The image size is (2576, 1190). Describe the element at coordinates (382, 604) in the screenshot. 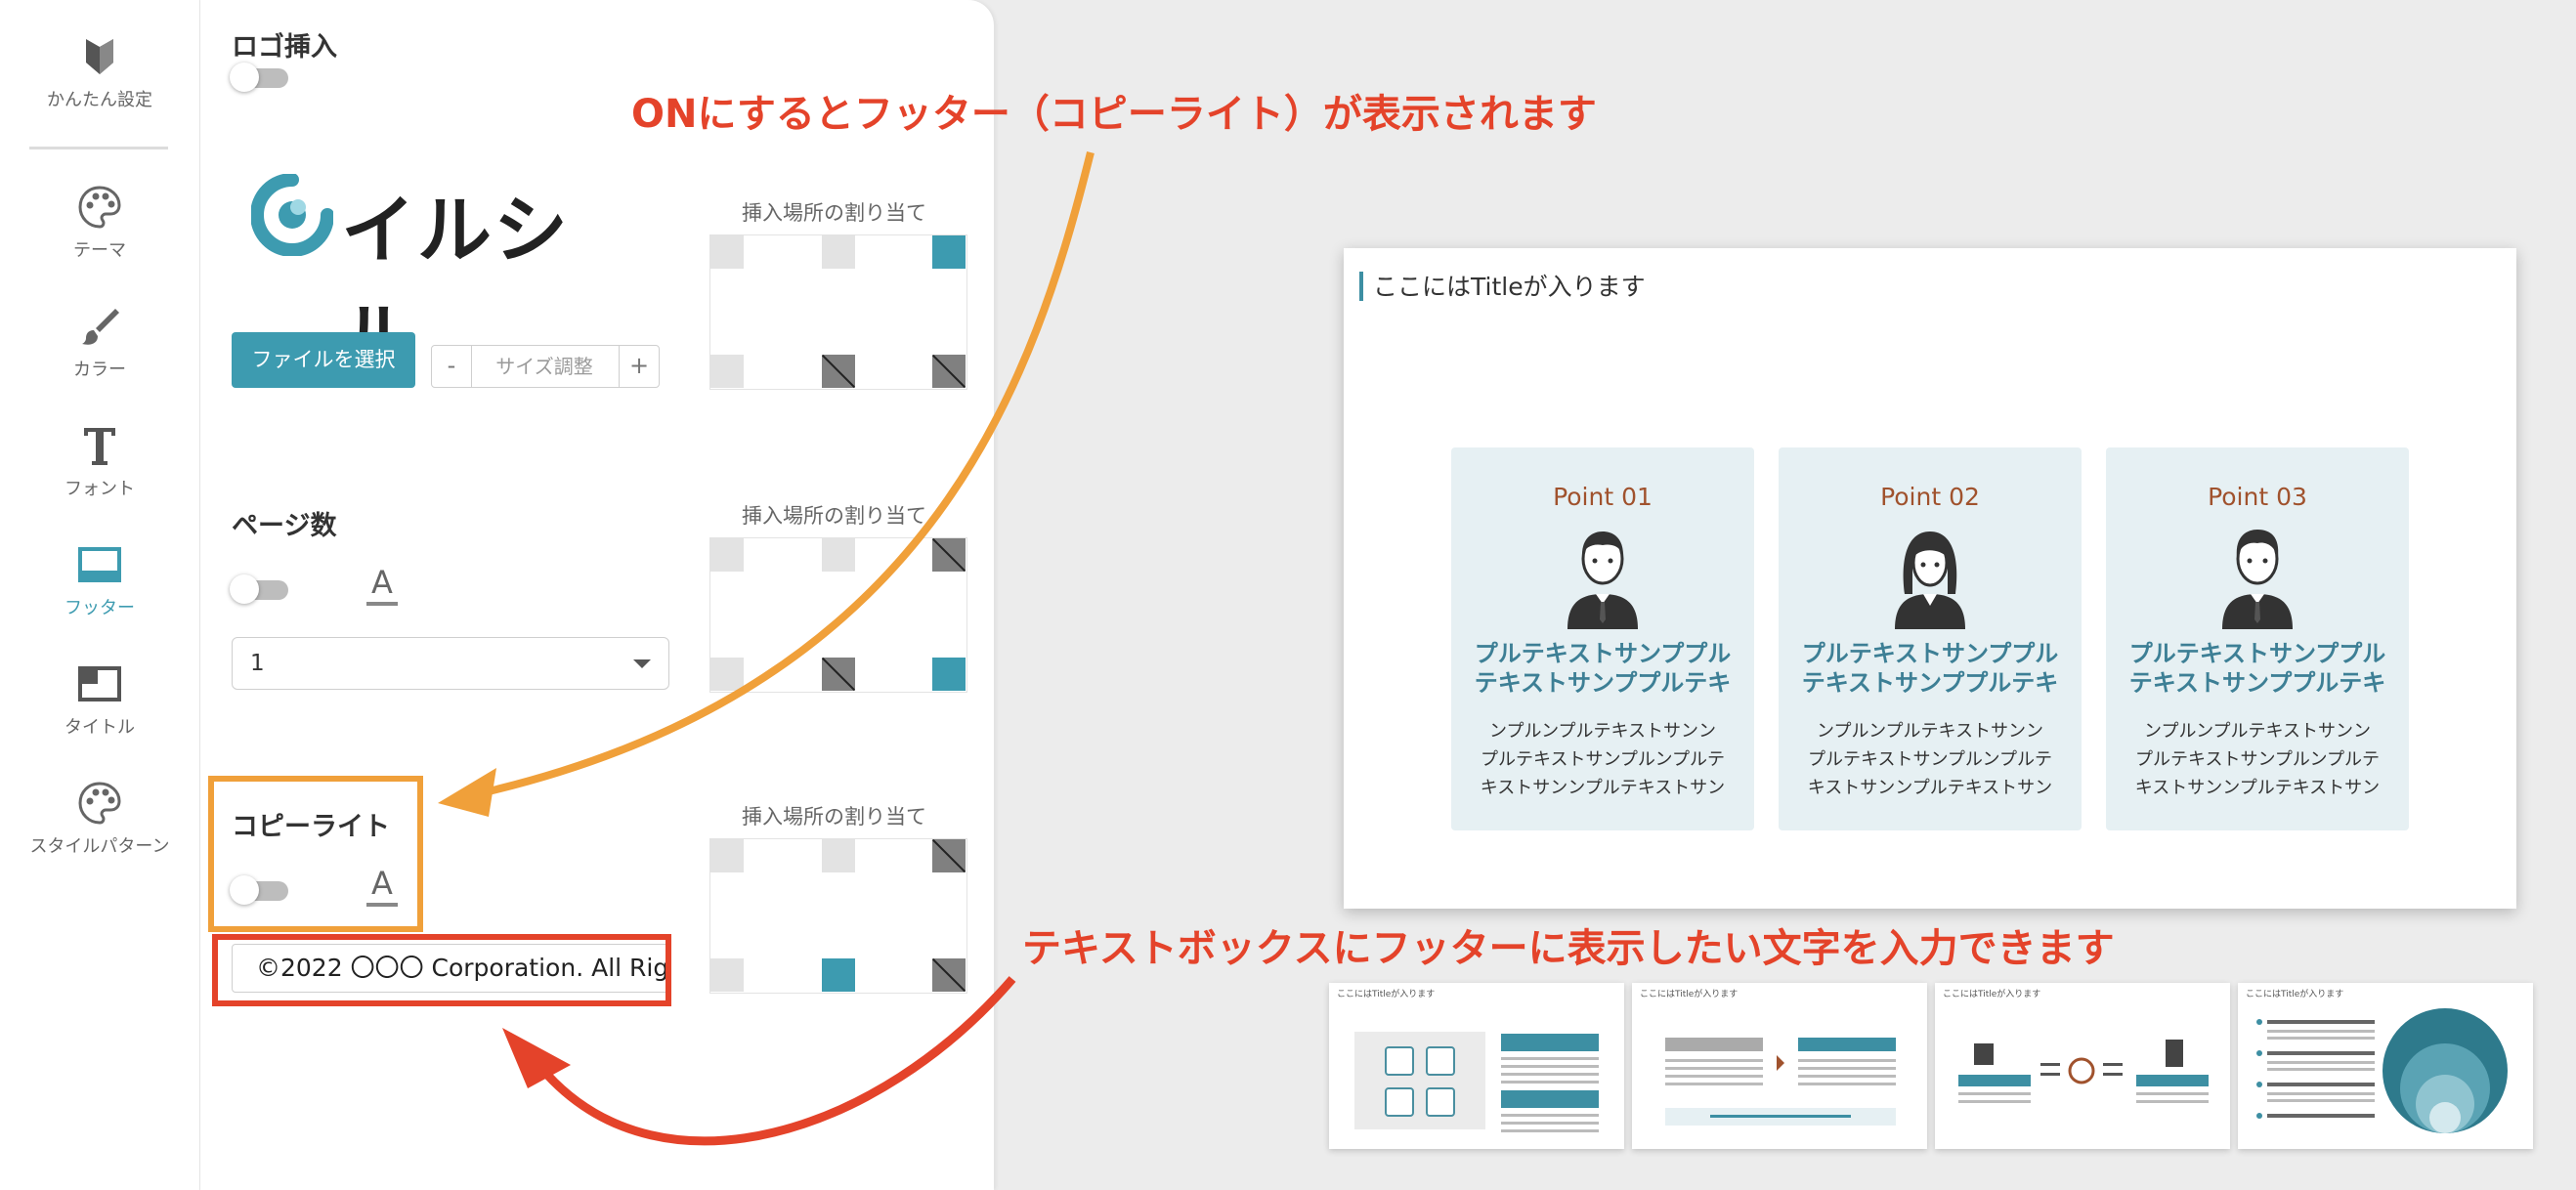

I see `font-underline` at that location.